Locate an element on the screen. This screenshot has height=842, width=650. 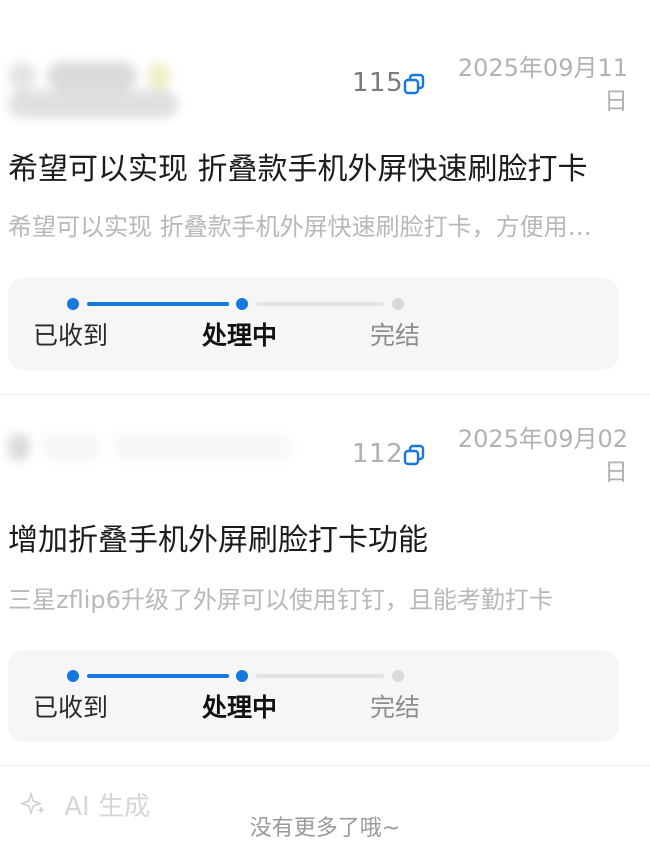
feedback-date: 2025年09月02日 is located at coordinates (542, 455).